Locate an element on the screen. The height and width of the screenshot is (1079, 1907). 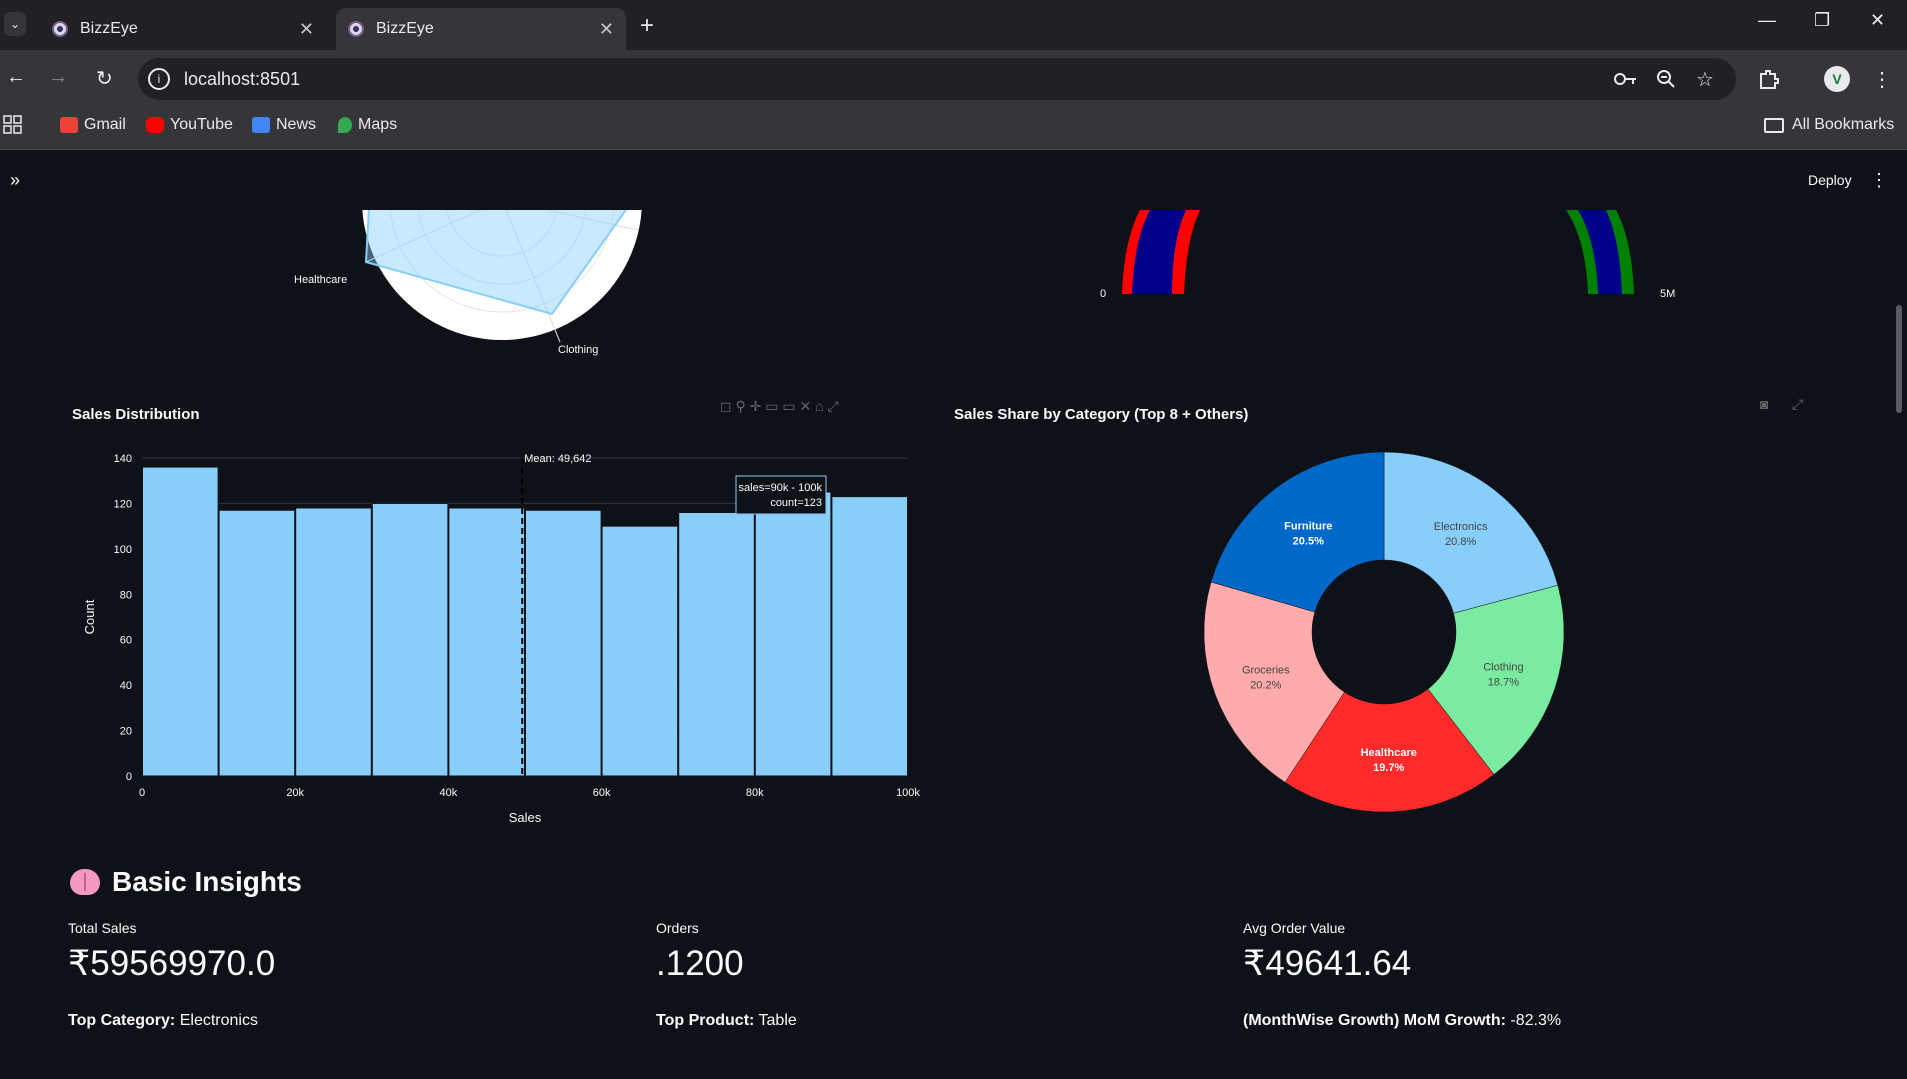
metric-value-aov: ₹49641.64 is located at coordinates (1327, 963).